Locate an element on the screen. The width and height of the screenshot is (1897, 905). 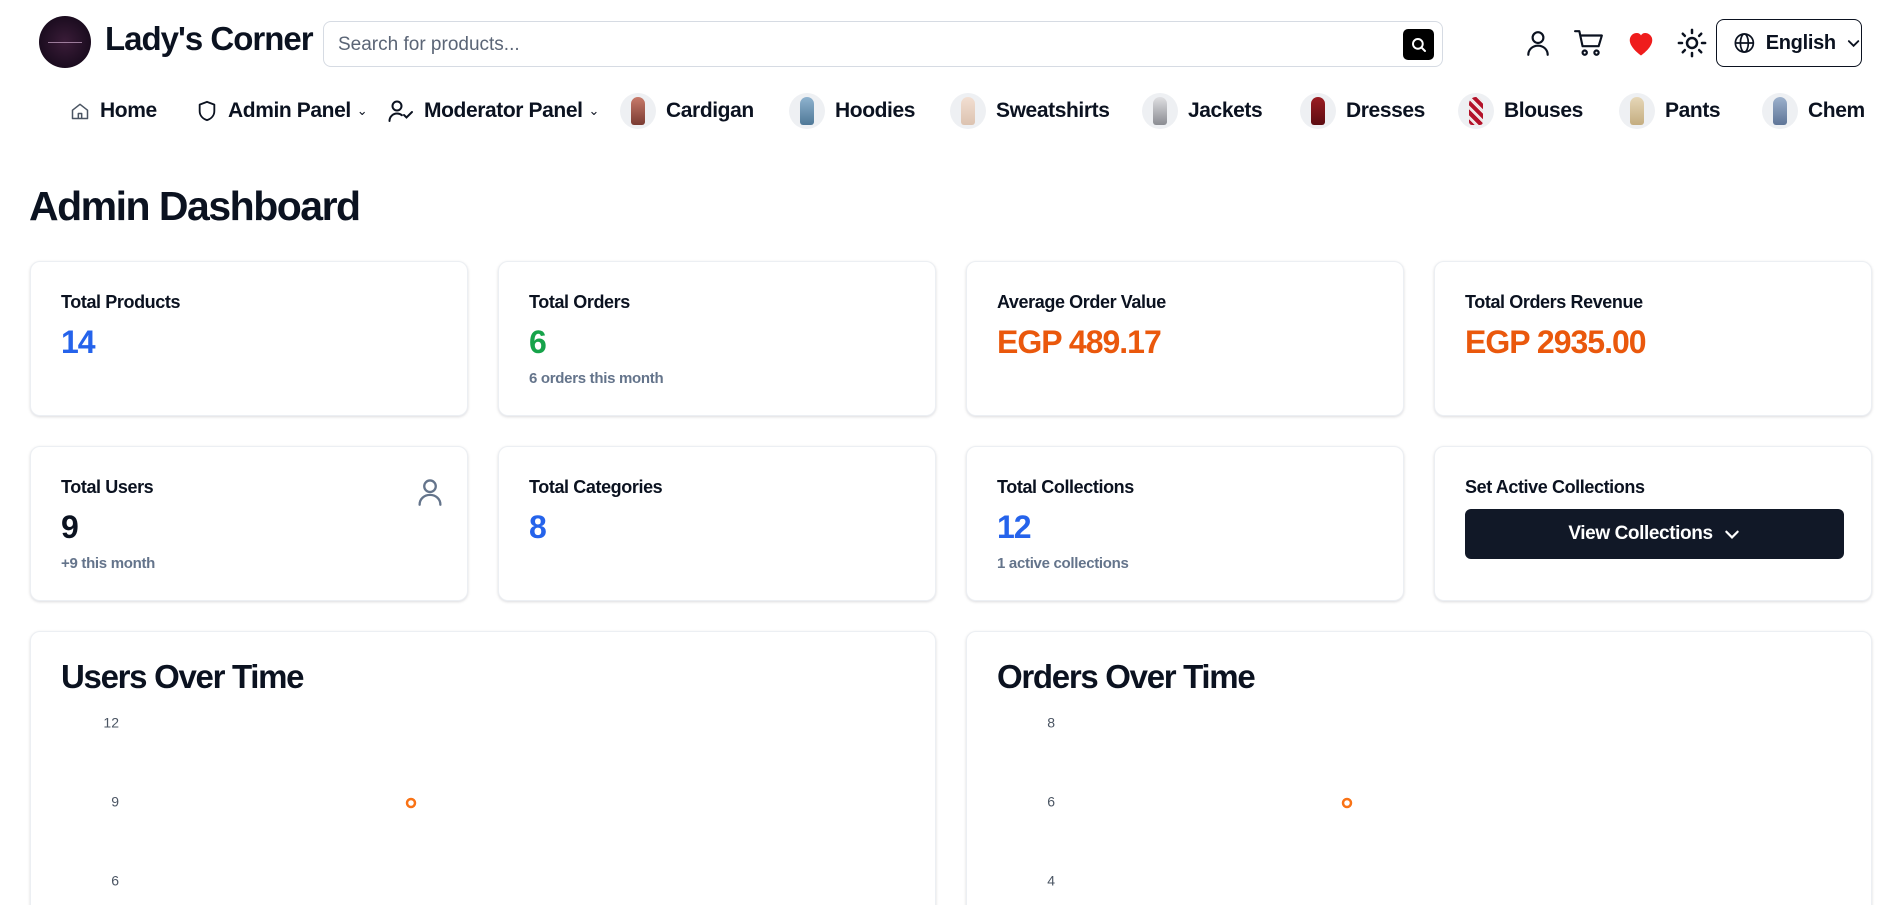
view-collections-button: View Collections is located at coordinates (1654, 534).